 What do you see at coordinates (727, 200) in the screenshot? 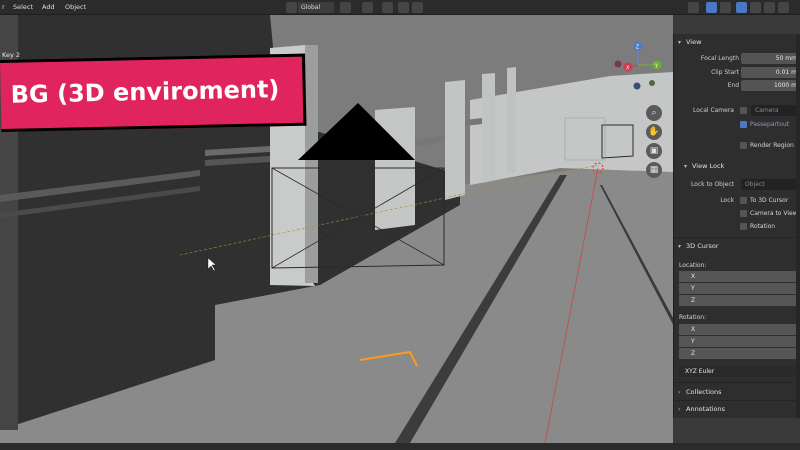
I see `lock-label: Lock` at bounding box center [727, 200].